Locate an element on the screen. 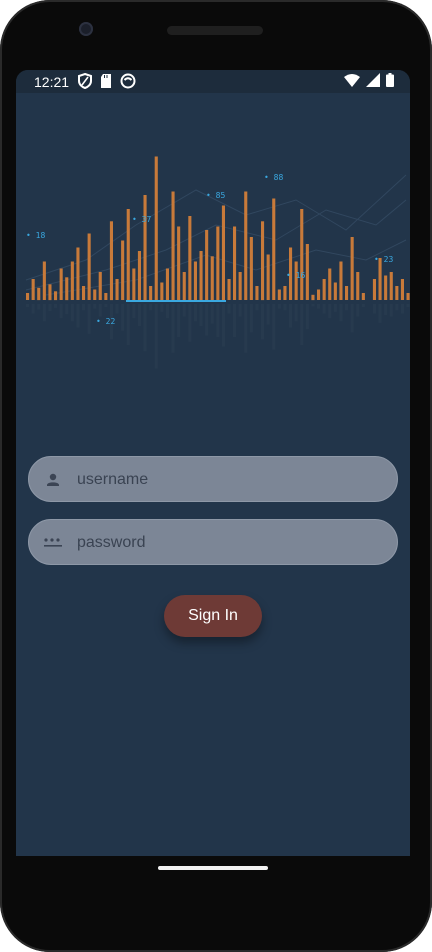 The width and height of the screenshot is (432, 952). status-bar: 12:21 is located at coordinates (213, 81).